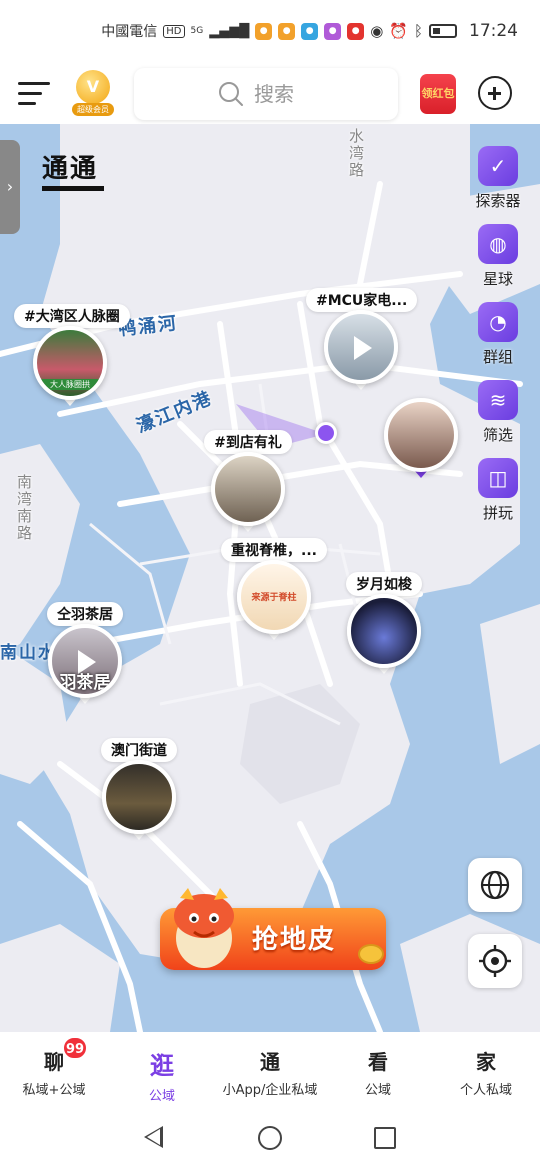  What do you see at coordinates (498, 244) in the screenshot?
I see `planet-icon: ◍` at bounding box center [498, 244].